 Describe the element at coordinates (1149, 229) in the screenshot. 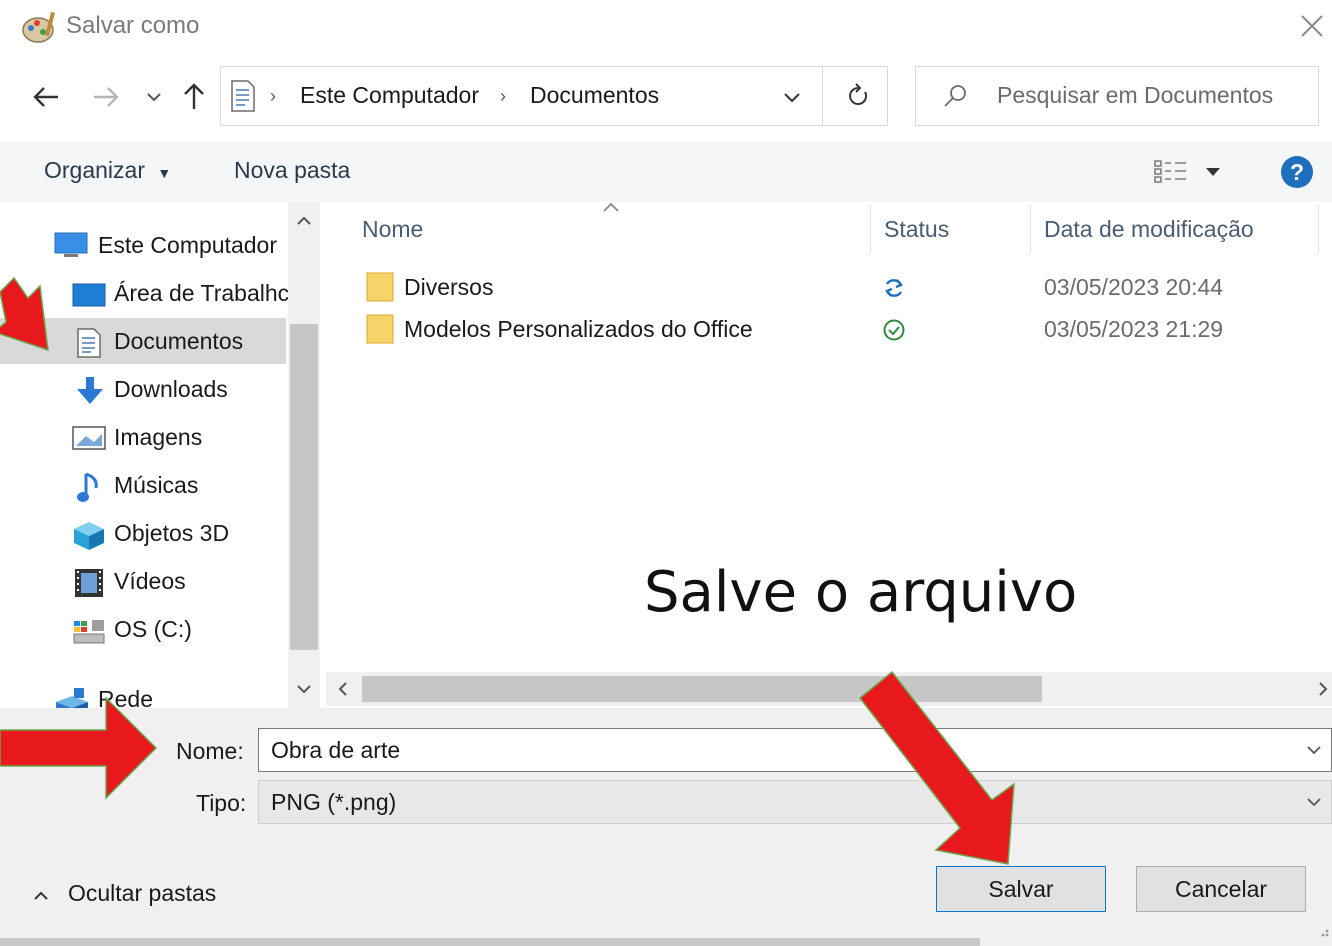

I see `column-header-data-modificacao: Data de modificação` at that location.